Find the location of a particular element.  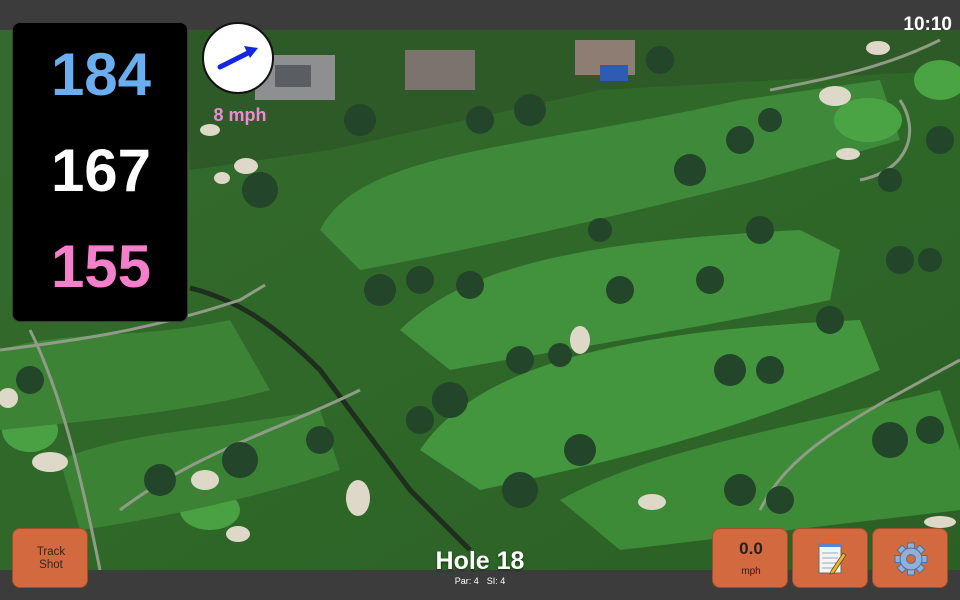

speed-unit: mph is located at coordinates (751, 571).